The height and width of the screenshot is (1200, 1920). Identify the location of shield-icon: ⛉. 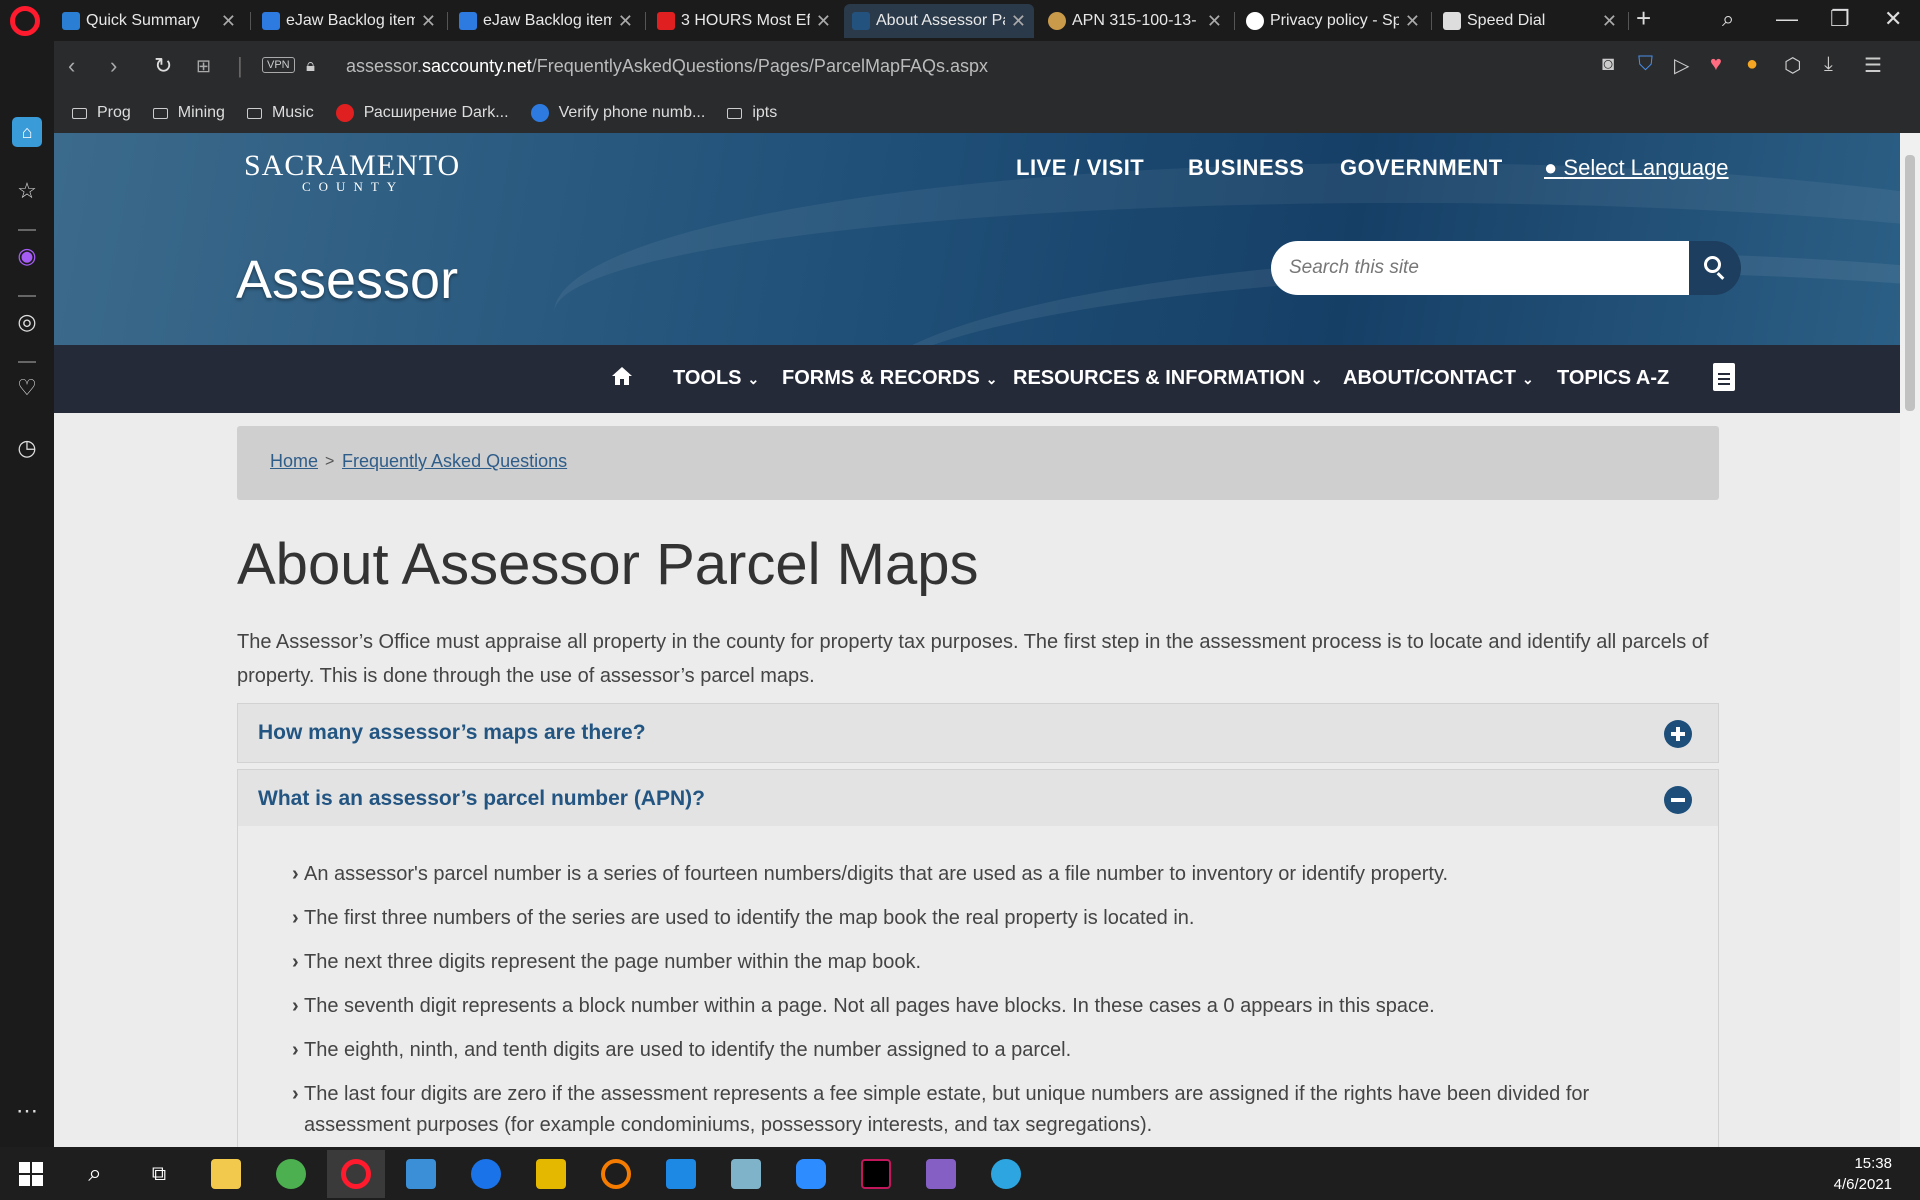
(1645, 64).